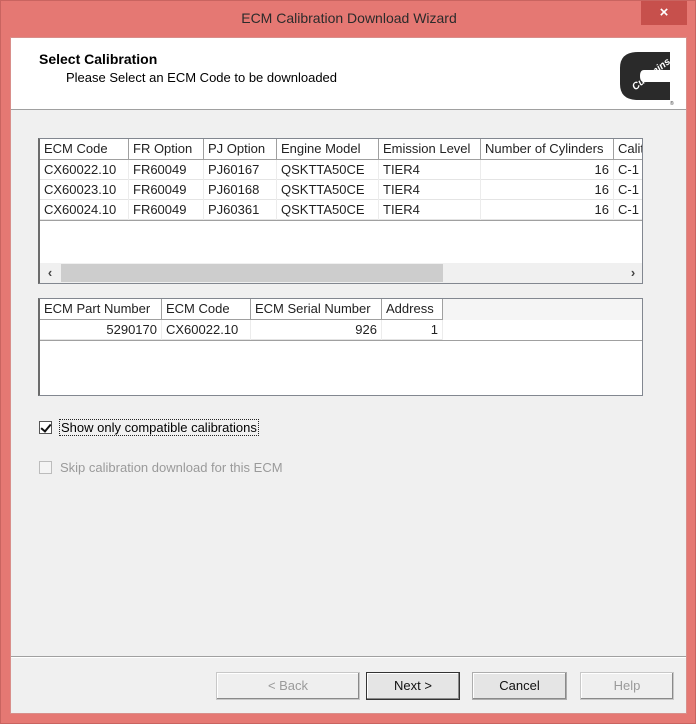 This screenshot has height=724, width=696. Describe the element at coordinates (430, 149) in the screenshot. I see `column-header-emission-level: Emission Level` at that location.